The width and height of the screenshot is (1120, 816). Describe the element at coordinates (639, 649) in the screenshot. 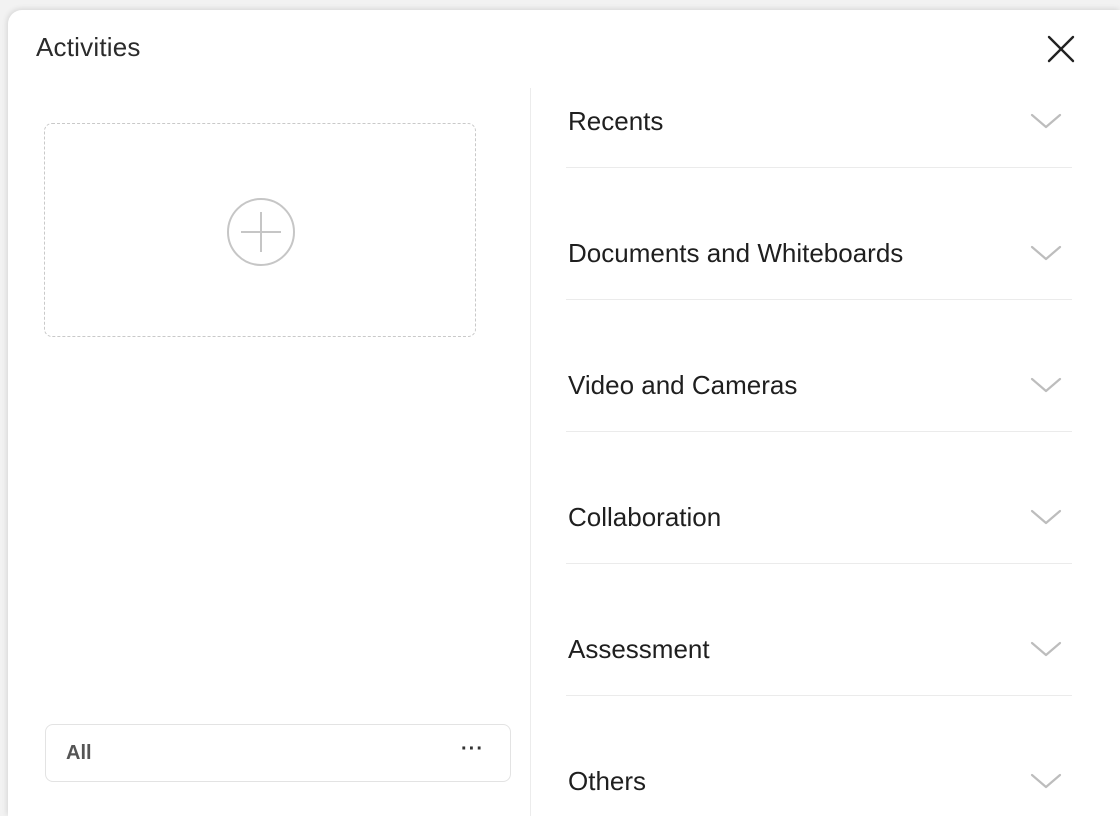

I see `category-label: Assessment` at that location.